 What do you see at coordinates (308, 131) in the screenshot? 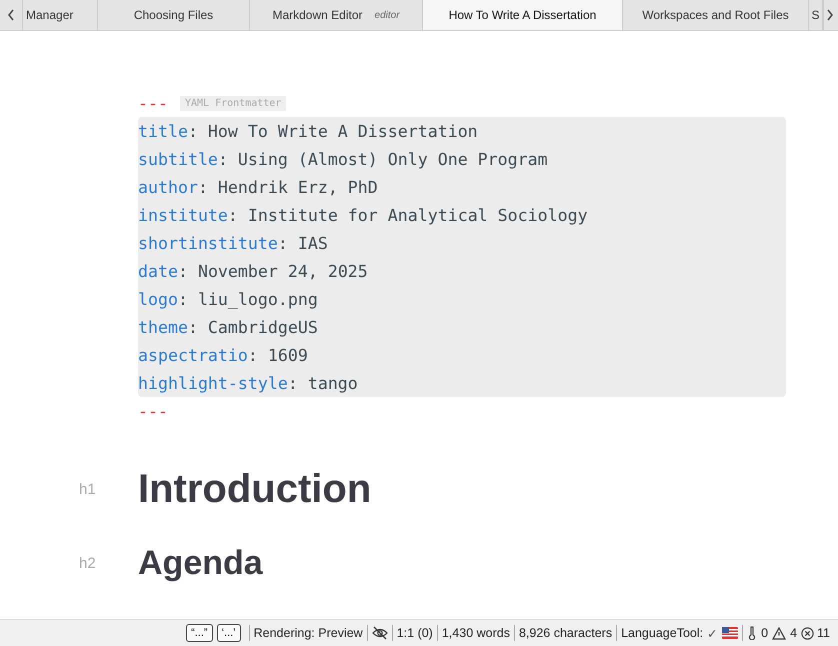
I see `yaml-line: title: How To Write A Dissertation` at bounding box center [308, 131].